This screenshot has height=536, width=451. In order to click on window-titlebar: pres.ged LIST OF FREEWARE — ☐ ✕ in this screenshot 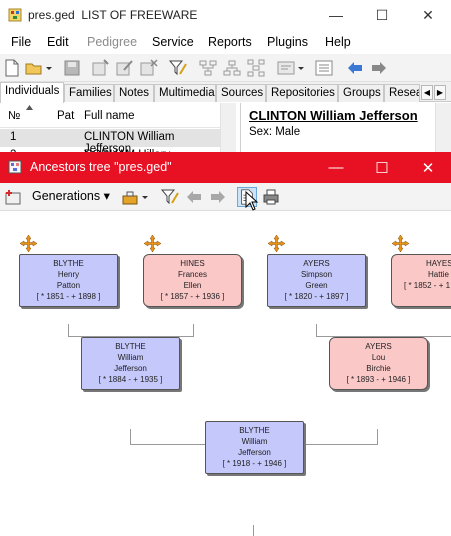, I will do `click(225, 15)`.